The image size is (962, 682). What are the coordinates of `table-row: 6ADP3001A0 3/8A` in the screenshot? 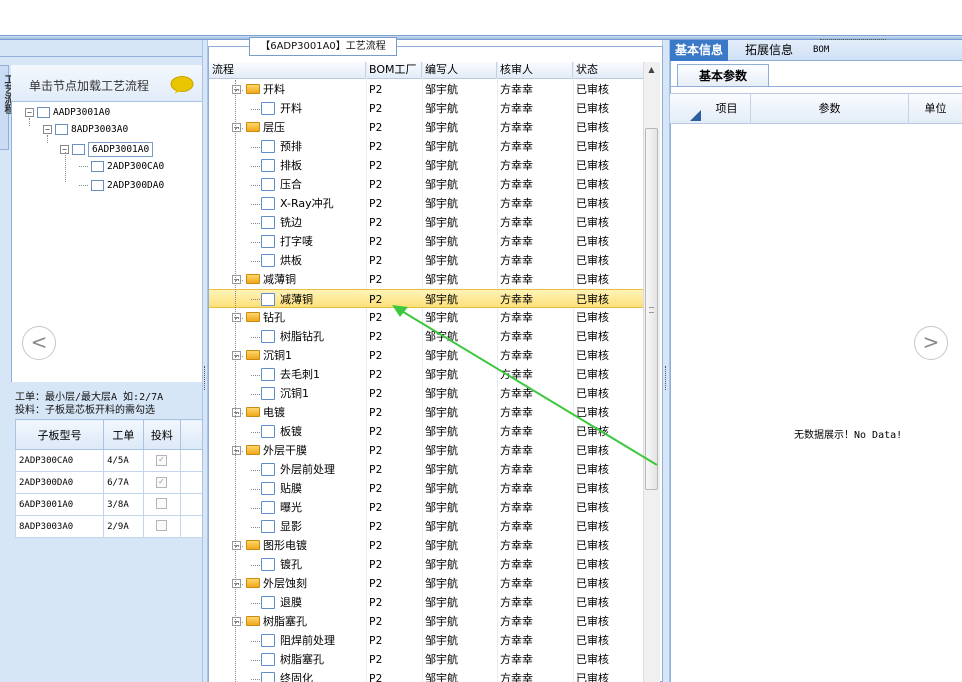 It's located at (108, 504).